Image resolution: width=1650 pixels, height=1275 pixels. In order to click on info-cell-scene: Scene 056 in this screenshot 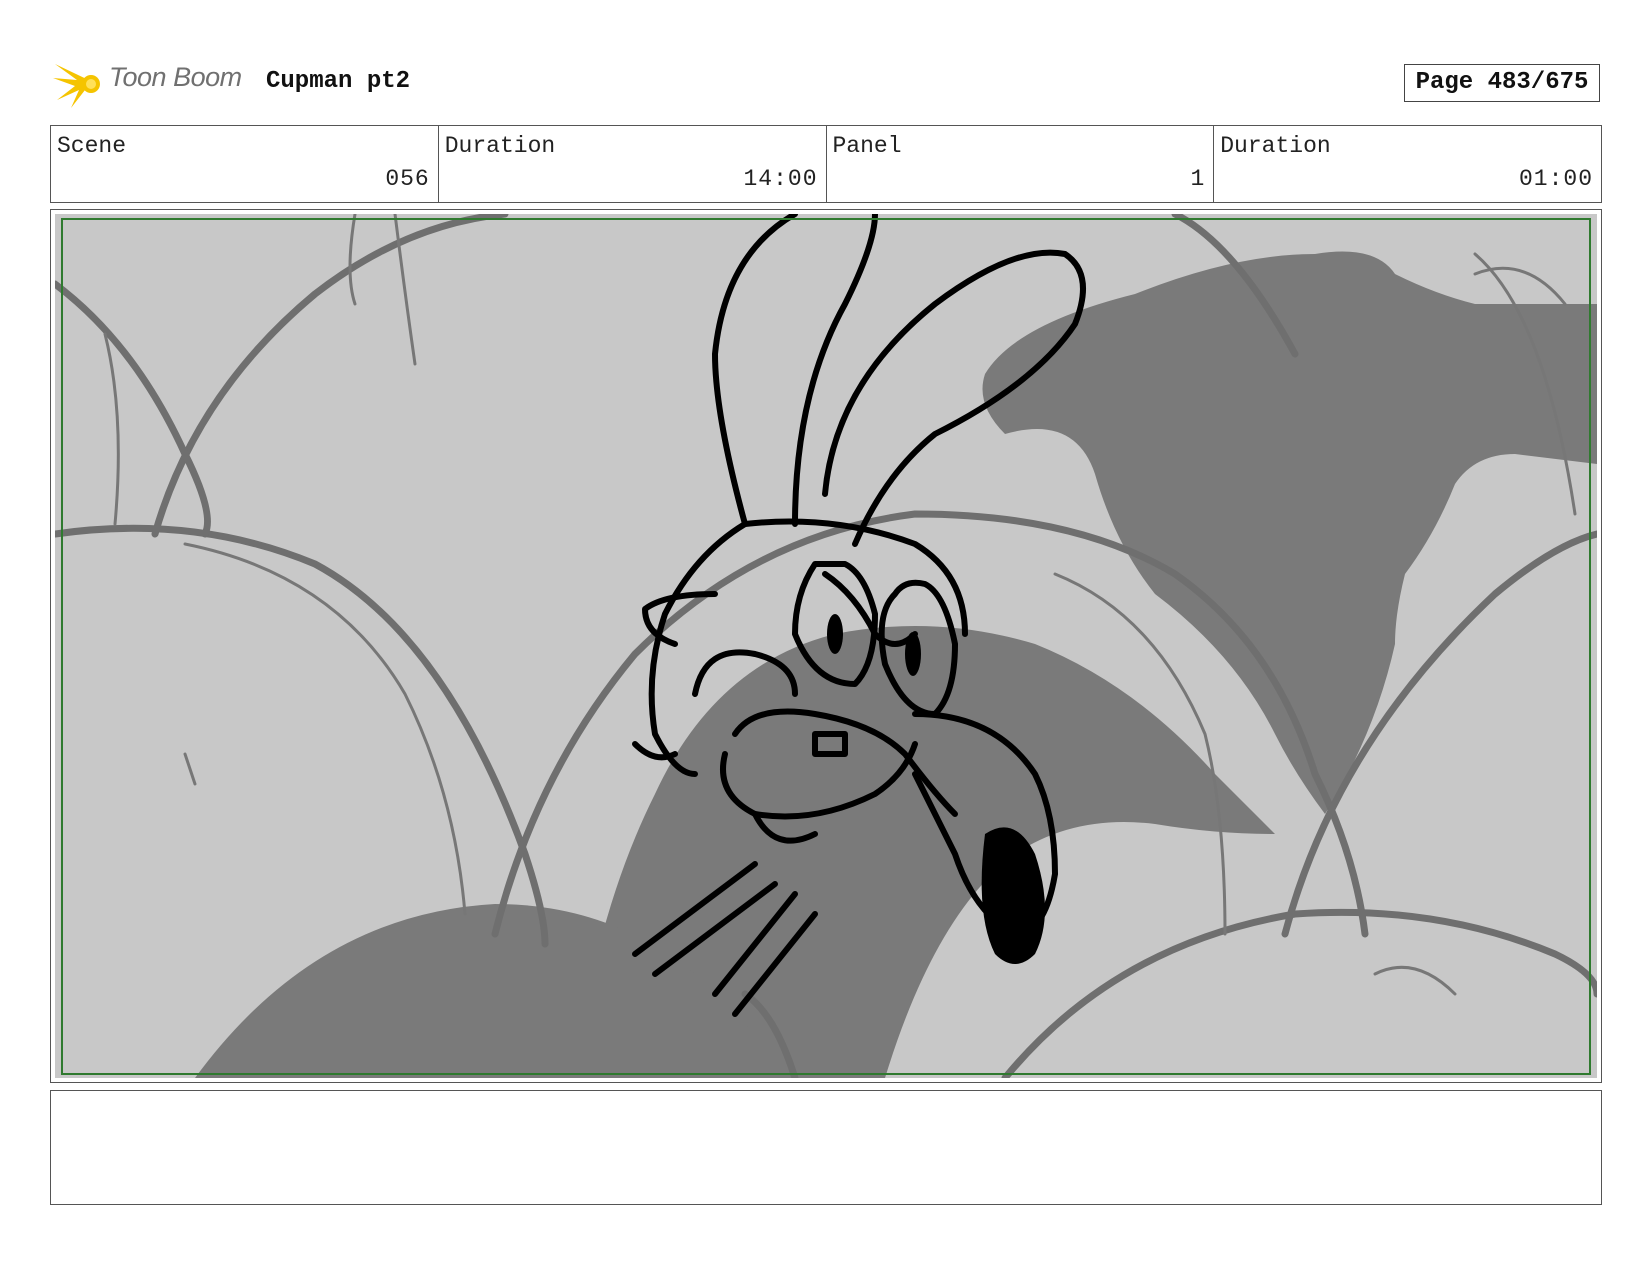, I will do `click(245, 164)`.